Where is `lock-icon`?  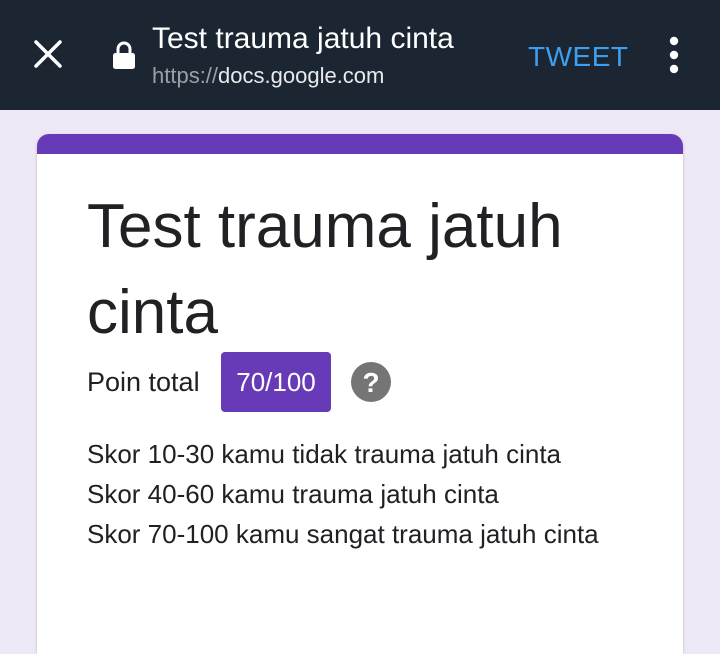 lock-icon is located at coordinates (124, 55).